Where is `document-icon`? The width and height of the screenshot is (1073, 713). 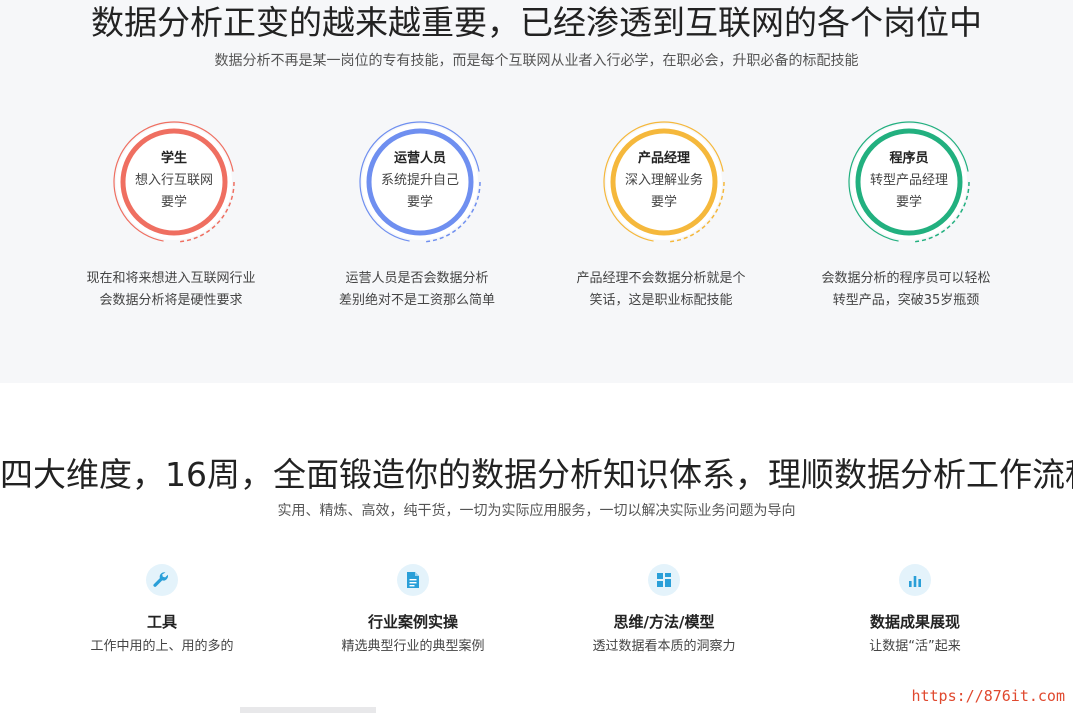
document-icon is located at coordinates (413, 580).